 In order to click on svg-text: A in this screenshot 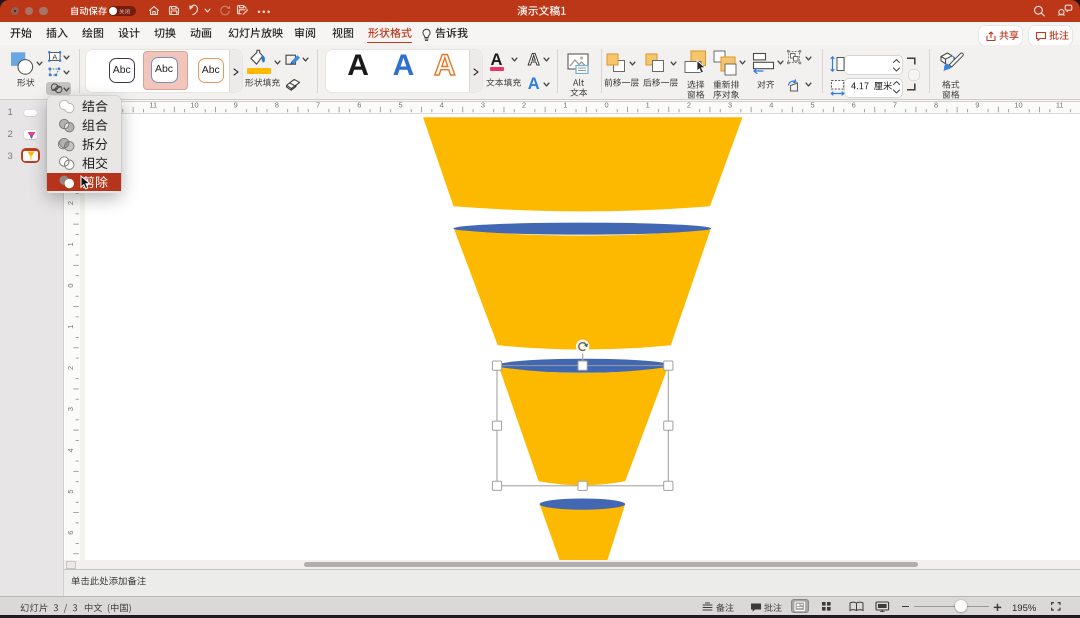, I will do `click(54, 57)`.